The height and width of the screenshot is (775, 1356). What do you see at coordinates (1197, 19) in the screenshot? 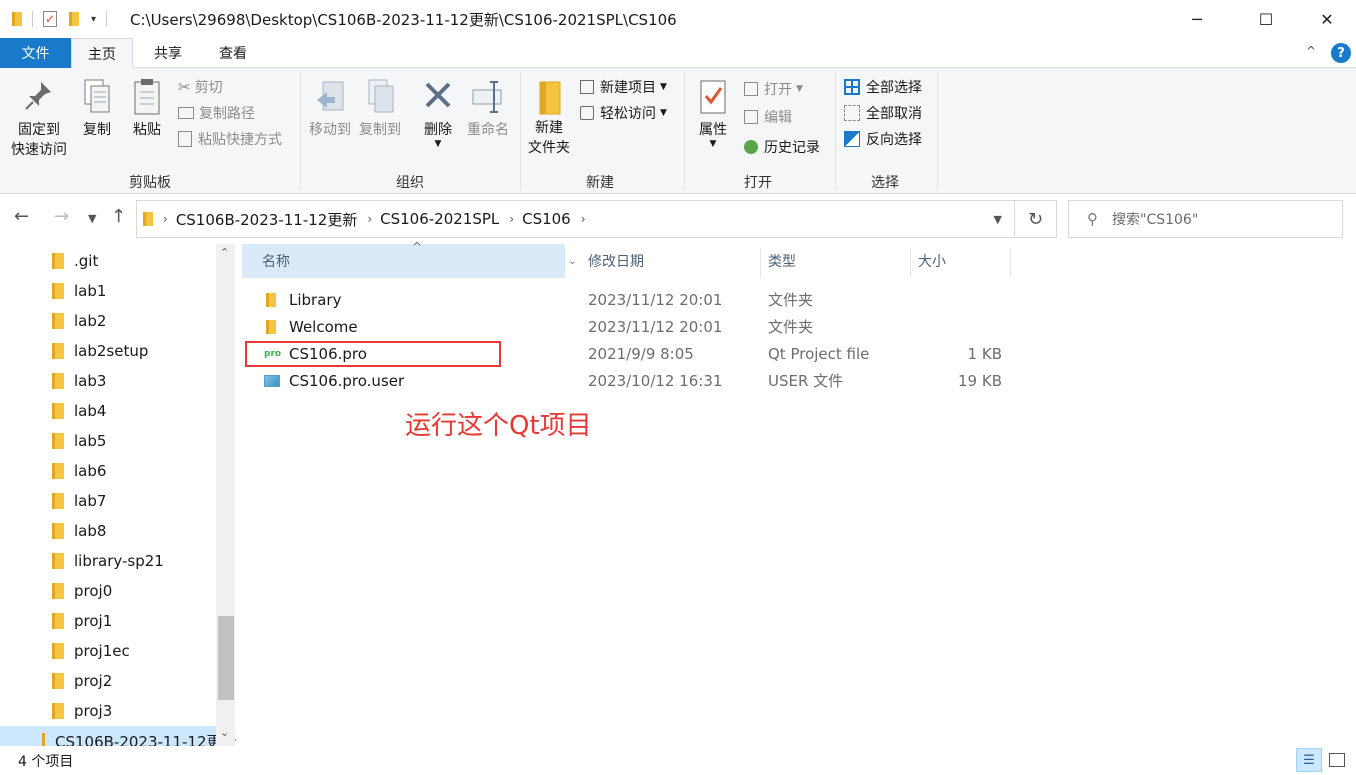
I see `minimize-button: ─` at bounding box center [1197, 19].